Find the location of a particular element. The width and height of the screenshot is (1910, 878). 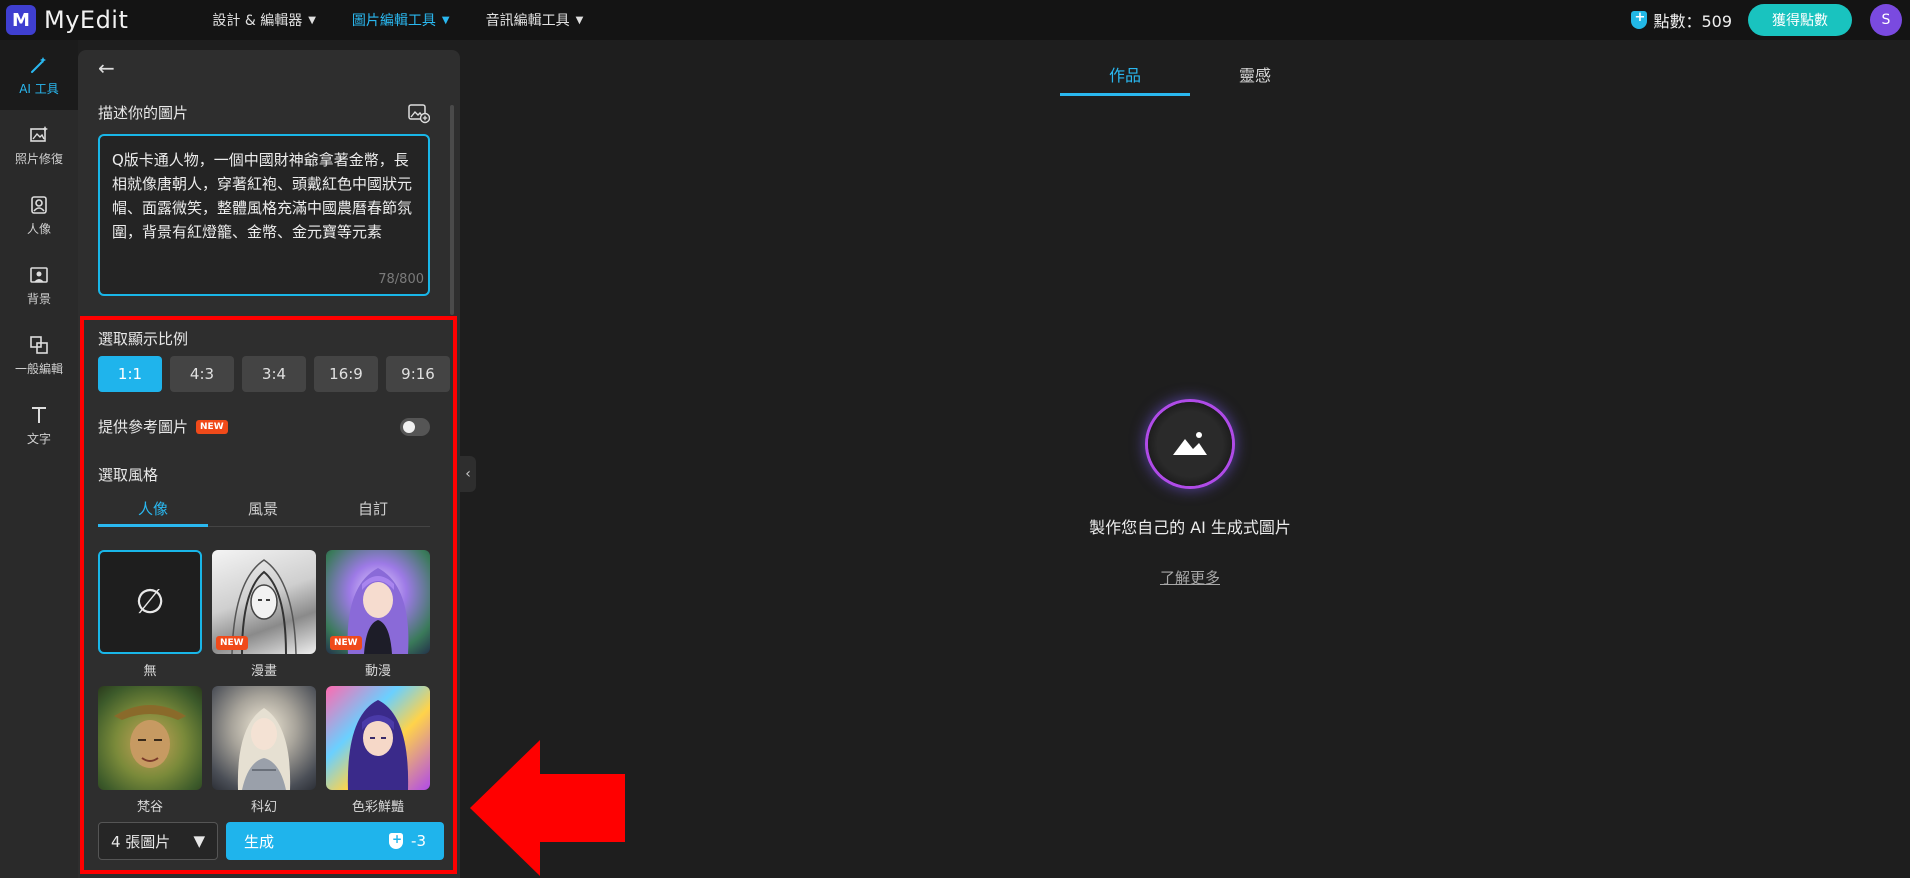

text-icon is located at coordinates (39, 415).